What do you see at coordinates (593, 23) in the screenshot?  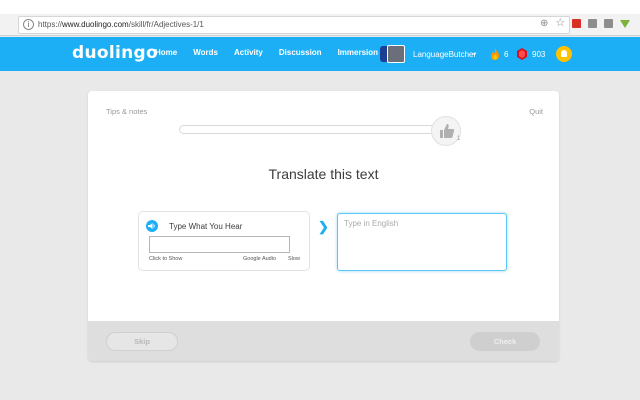 I see `cast-icon` at bounding box center [593, 23].